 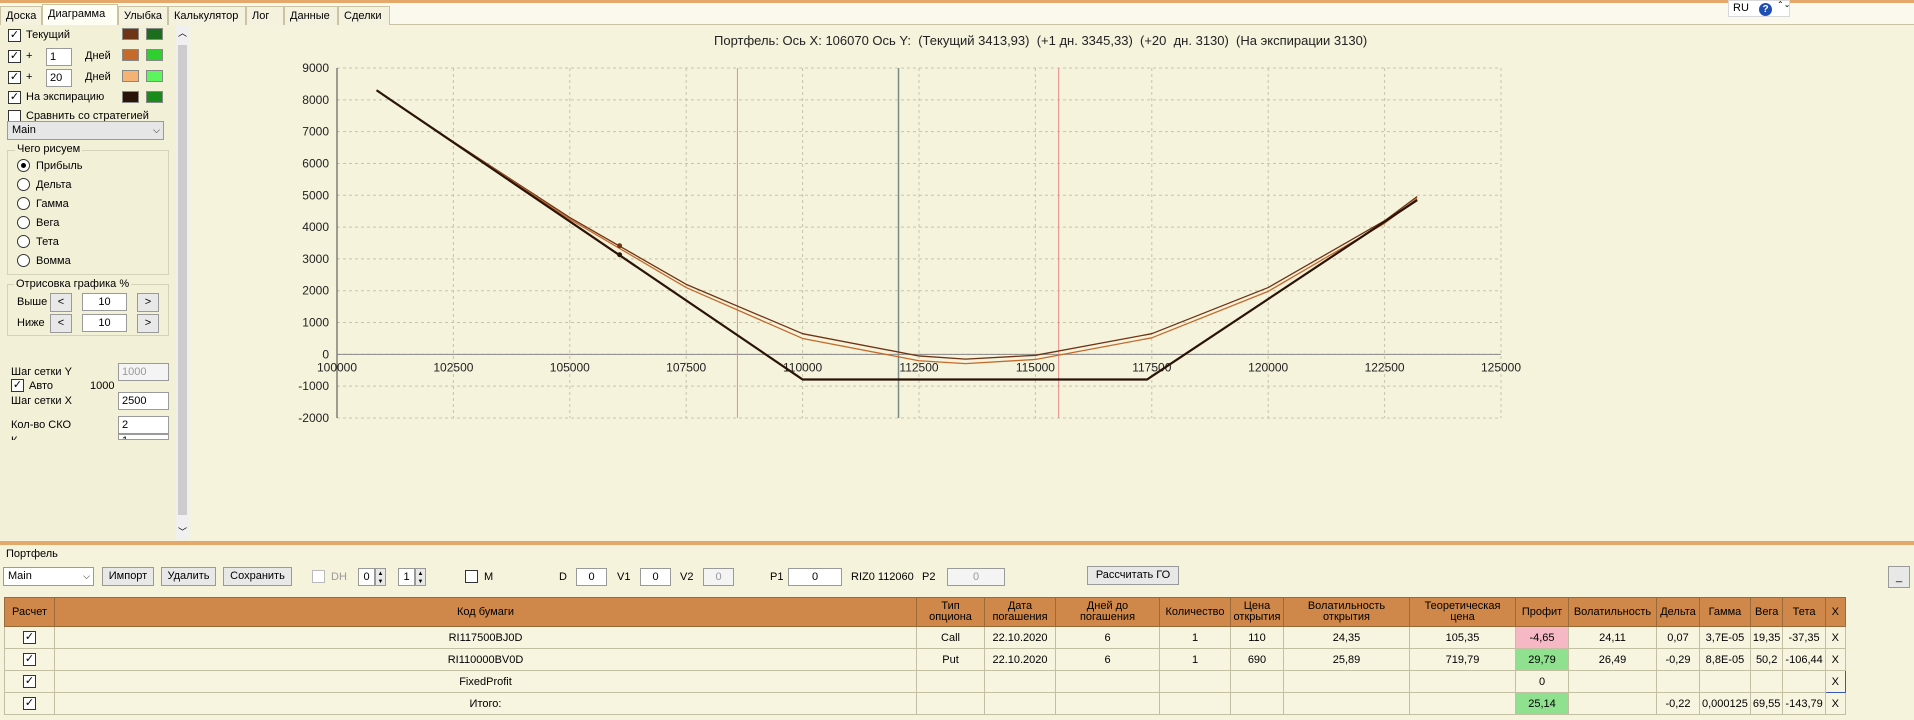 What do you see at coordinates (61, 302) in the screenshot?
I see `above-decrease-button: <` at bounding box center [61, 302].